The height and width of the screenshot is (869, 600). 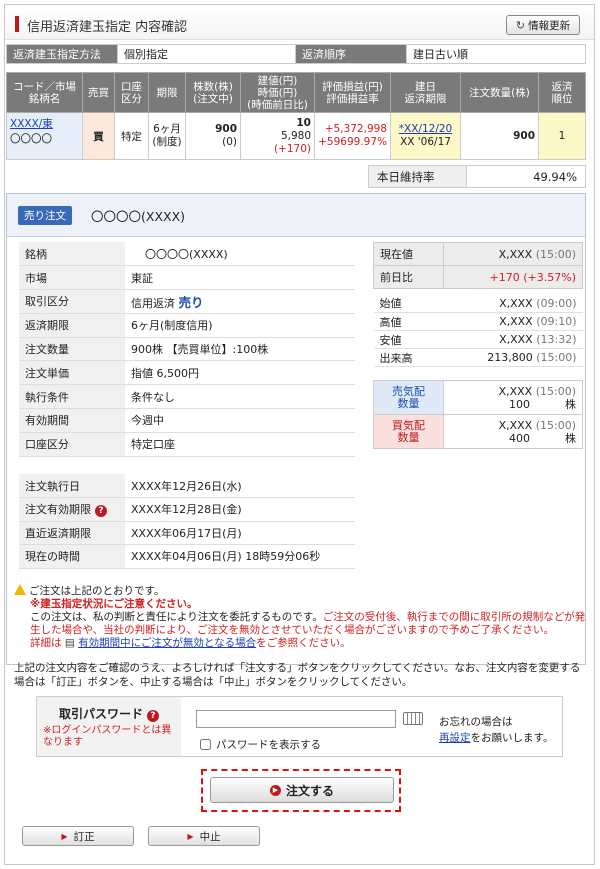 I want to click on forgot-line2: をお願いします。, so click(x=512, y=738).